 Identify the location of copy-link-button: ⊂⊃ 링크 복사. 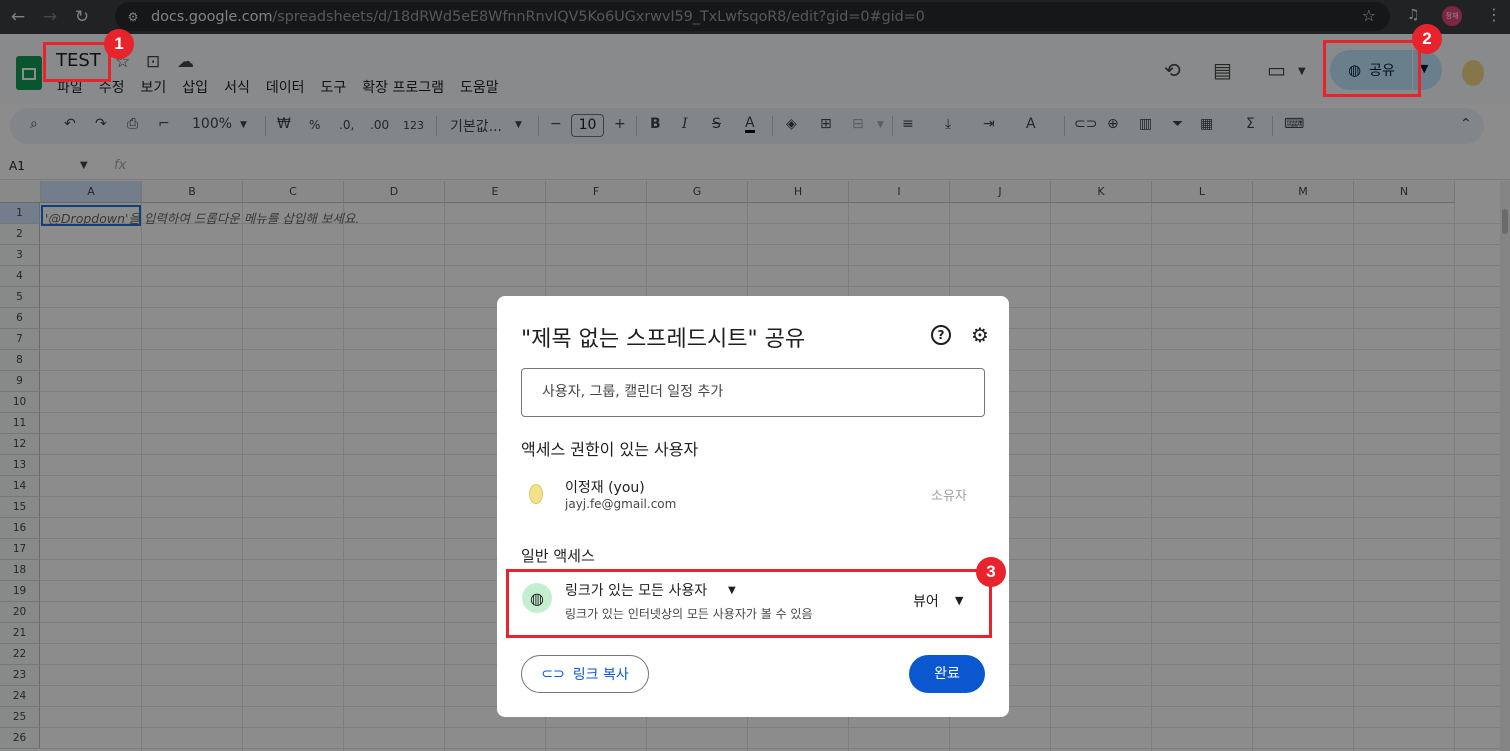
(585, 674).